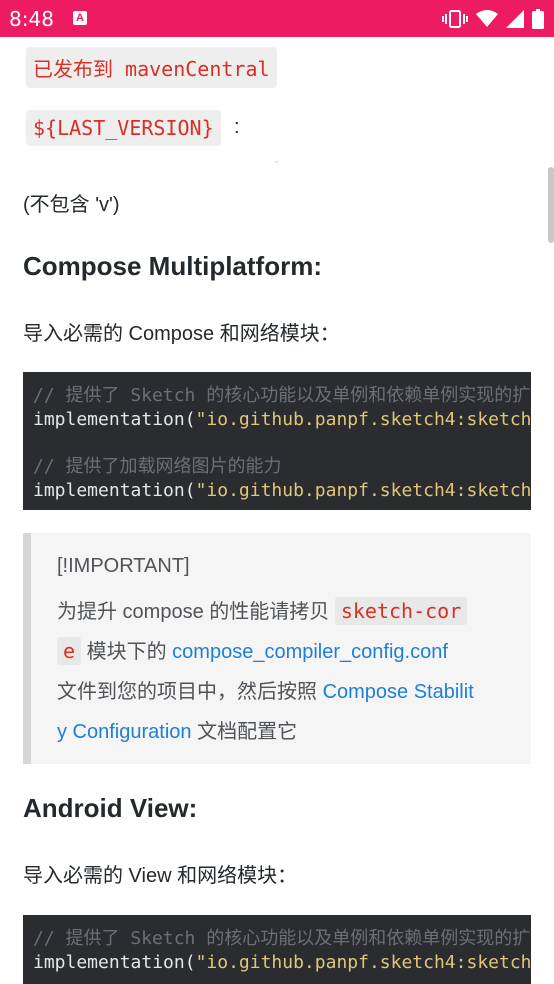 Image resolution: width=554 pixels, height=984 pixels. What do you see at coordinates (151, 67) in the screenshot?
I see `inline-code-published: 已发布到 mavenCentral` at bounding box center [151, 67].